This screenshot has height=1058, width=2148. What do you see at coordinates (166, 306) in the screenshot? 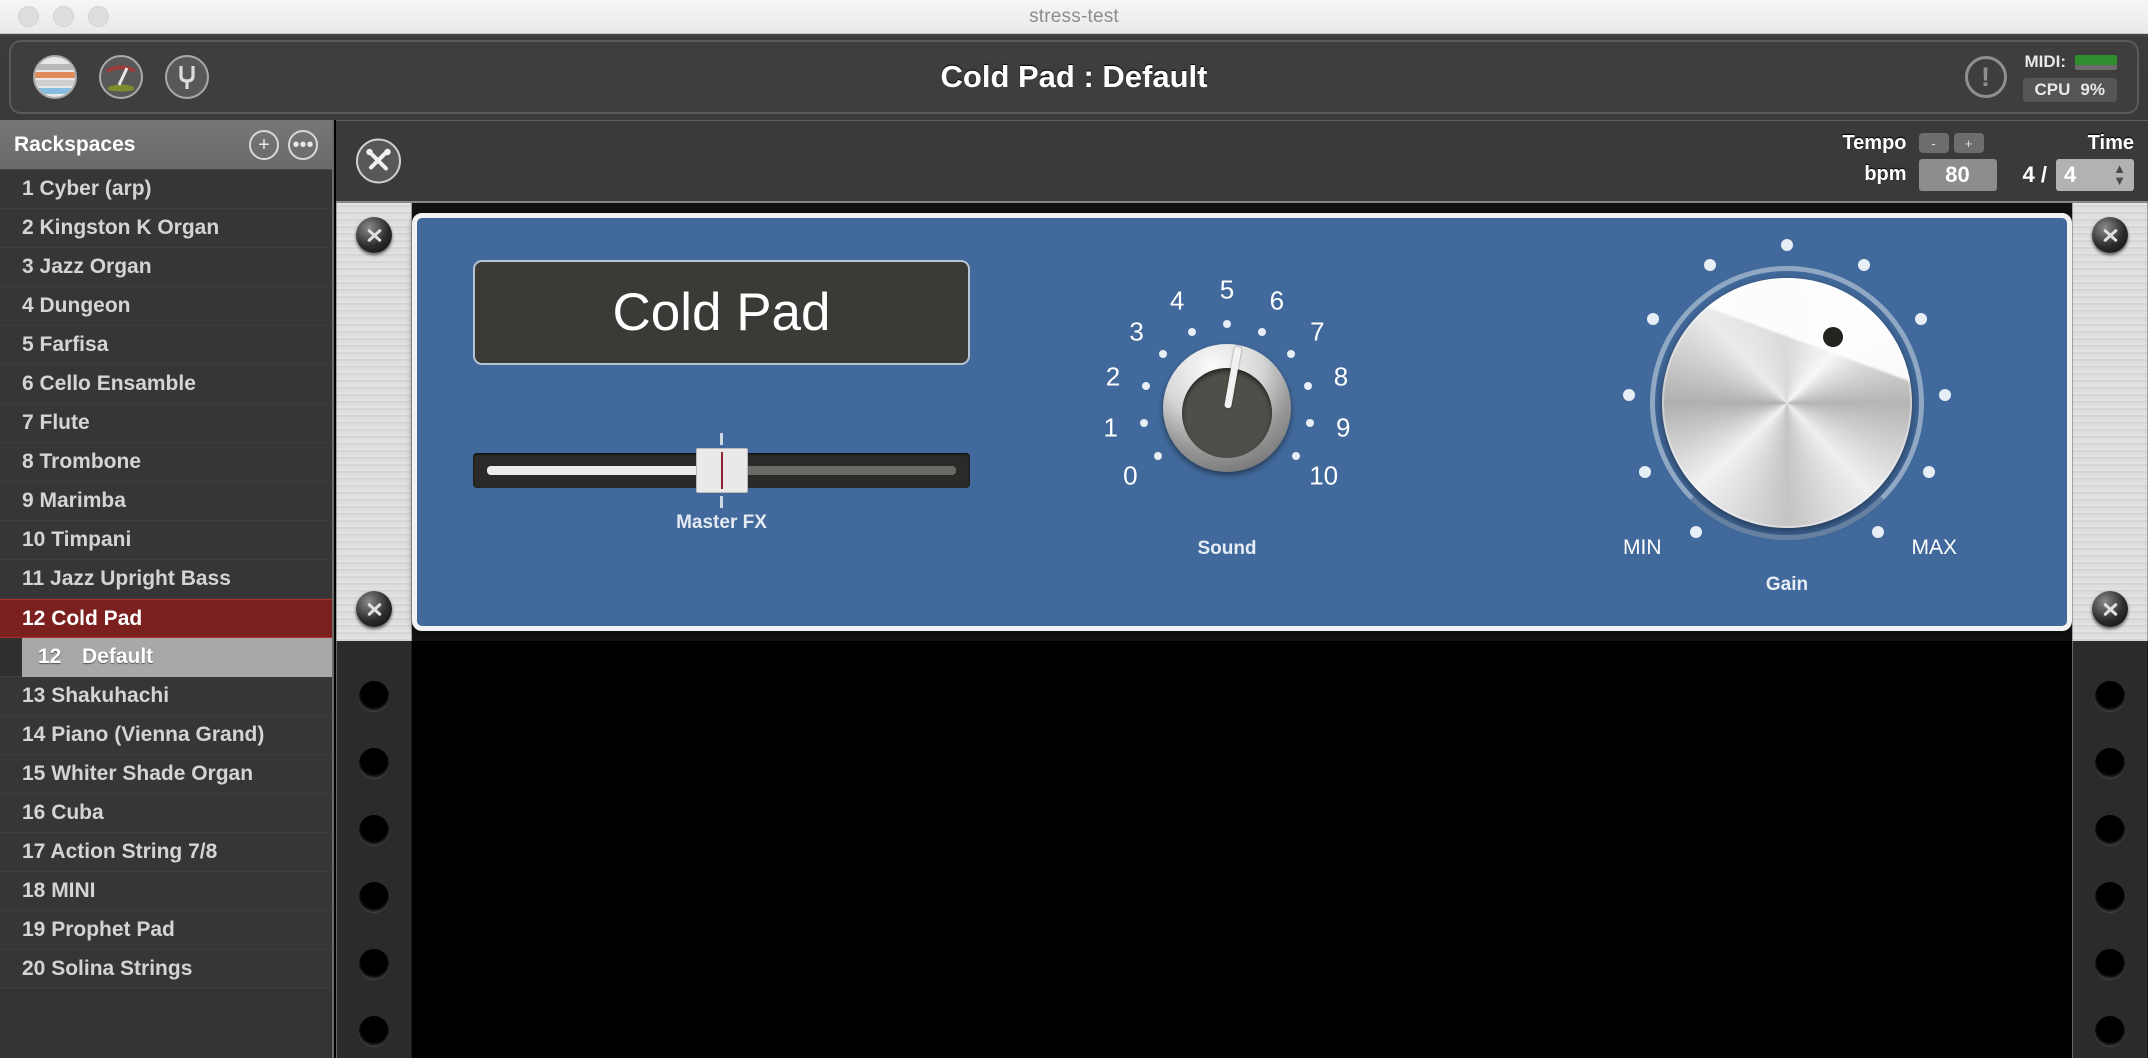
I see `sidebar-item-dungeon: 4 Dungeon` at bounding box center [166, 306].